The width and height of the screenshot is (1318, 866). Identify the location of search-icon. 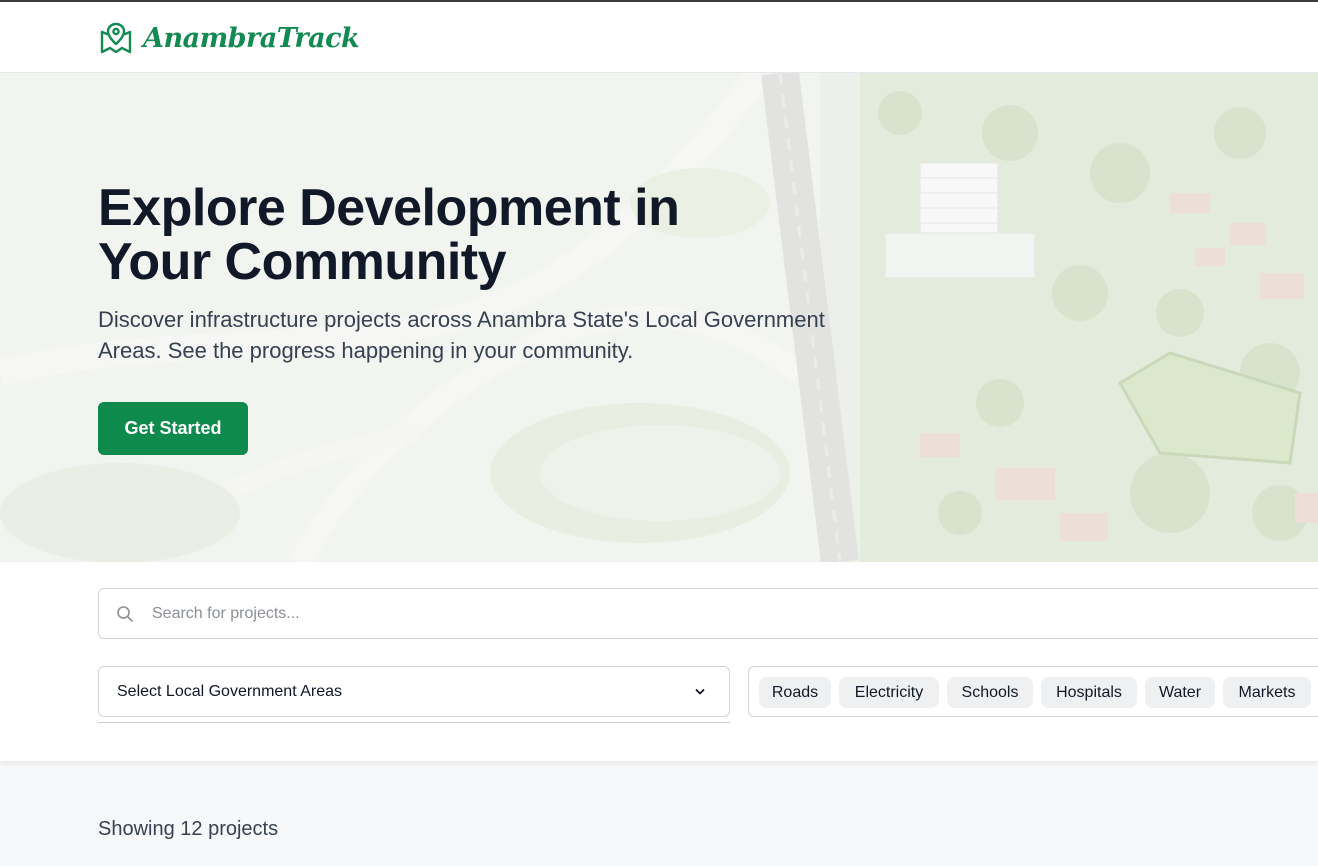
(125, 614).